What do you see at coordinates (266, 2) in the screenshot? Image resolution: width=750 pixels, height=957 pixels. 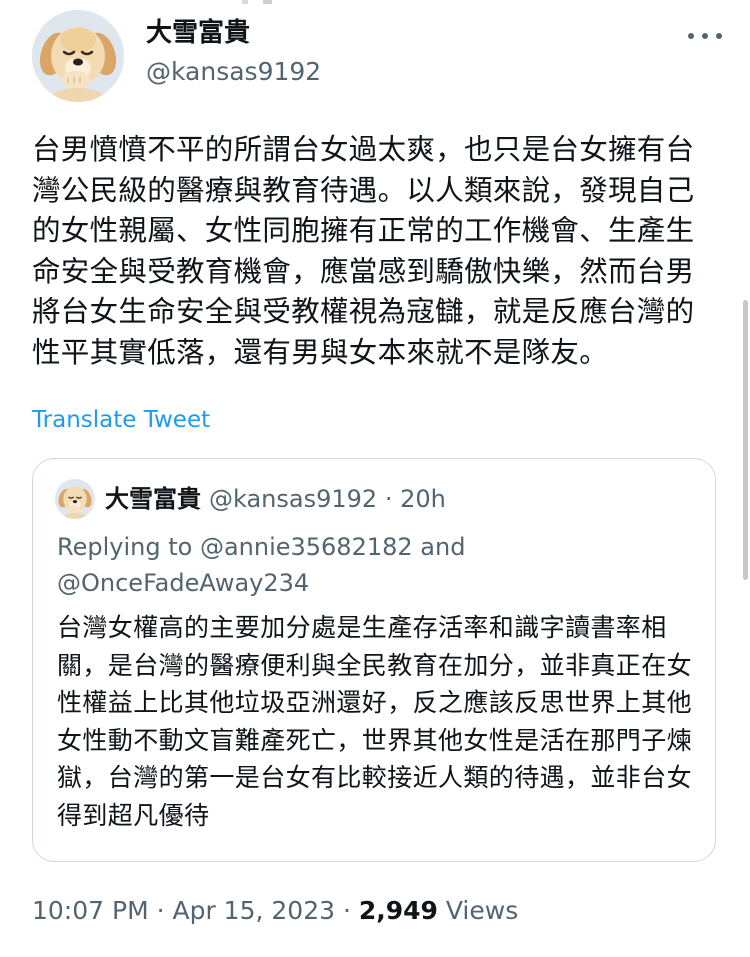 I see `cropped-top-edge` at bounding box center [266, 2].